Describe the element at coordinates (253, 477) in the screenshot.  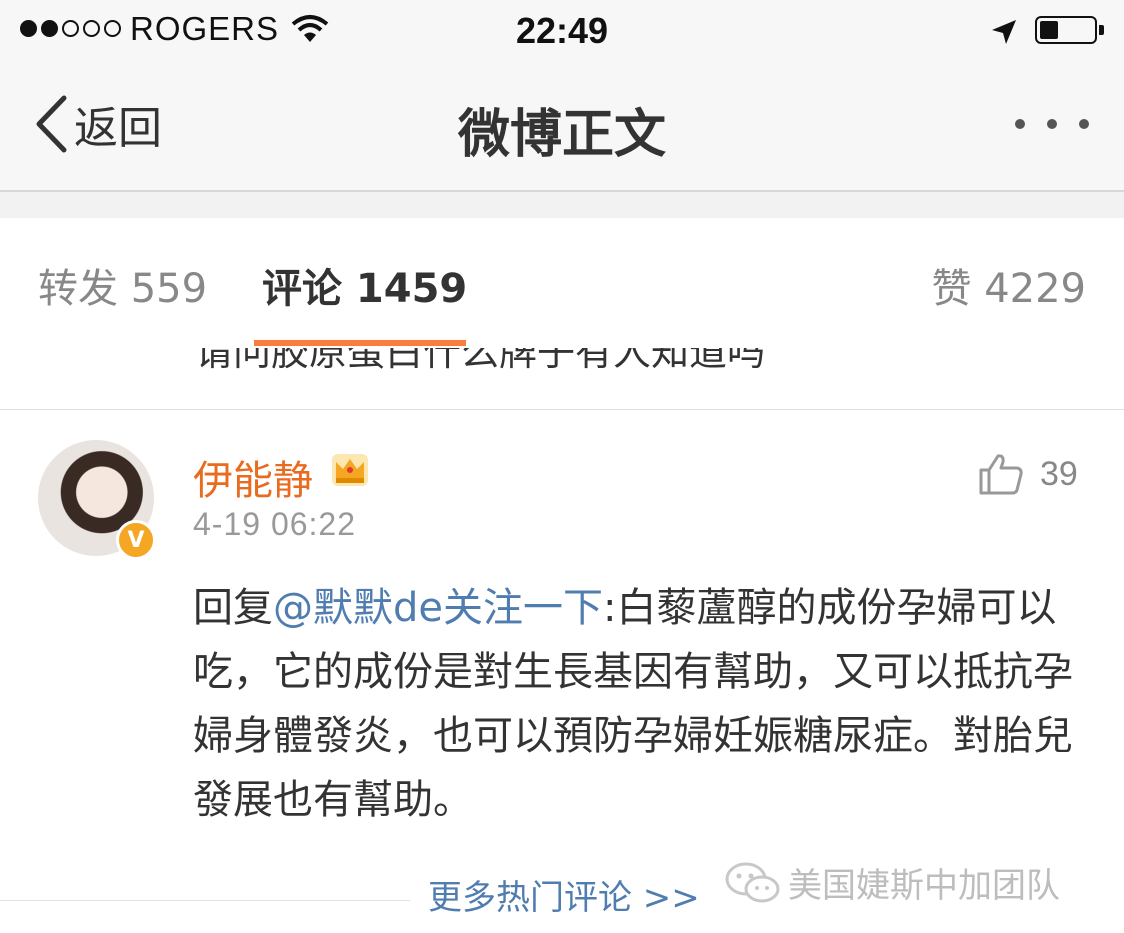
I see `comment-username: 伊能静` at that location.